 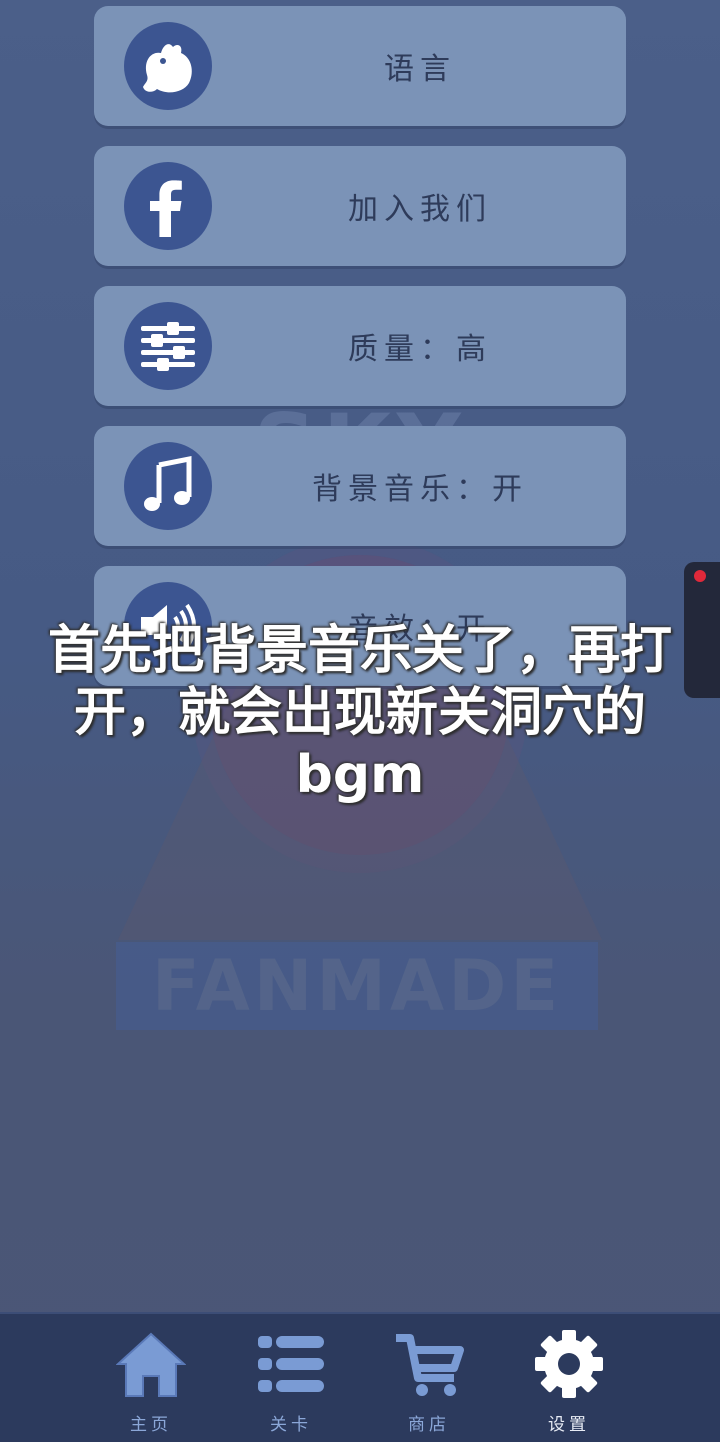 What do you see at coordinates (360, 1377) in the screenshot?
I see `bottom-nav: 主页 关卡 商店 设置` at bounding box center [360, 1377].